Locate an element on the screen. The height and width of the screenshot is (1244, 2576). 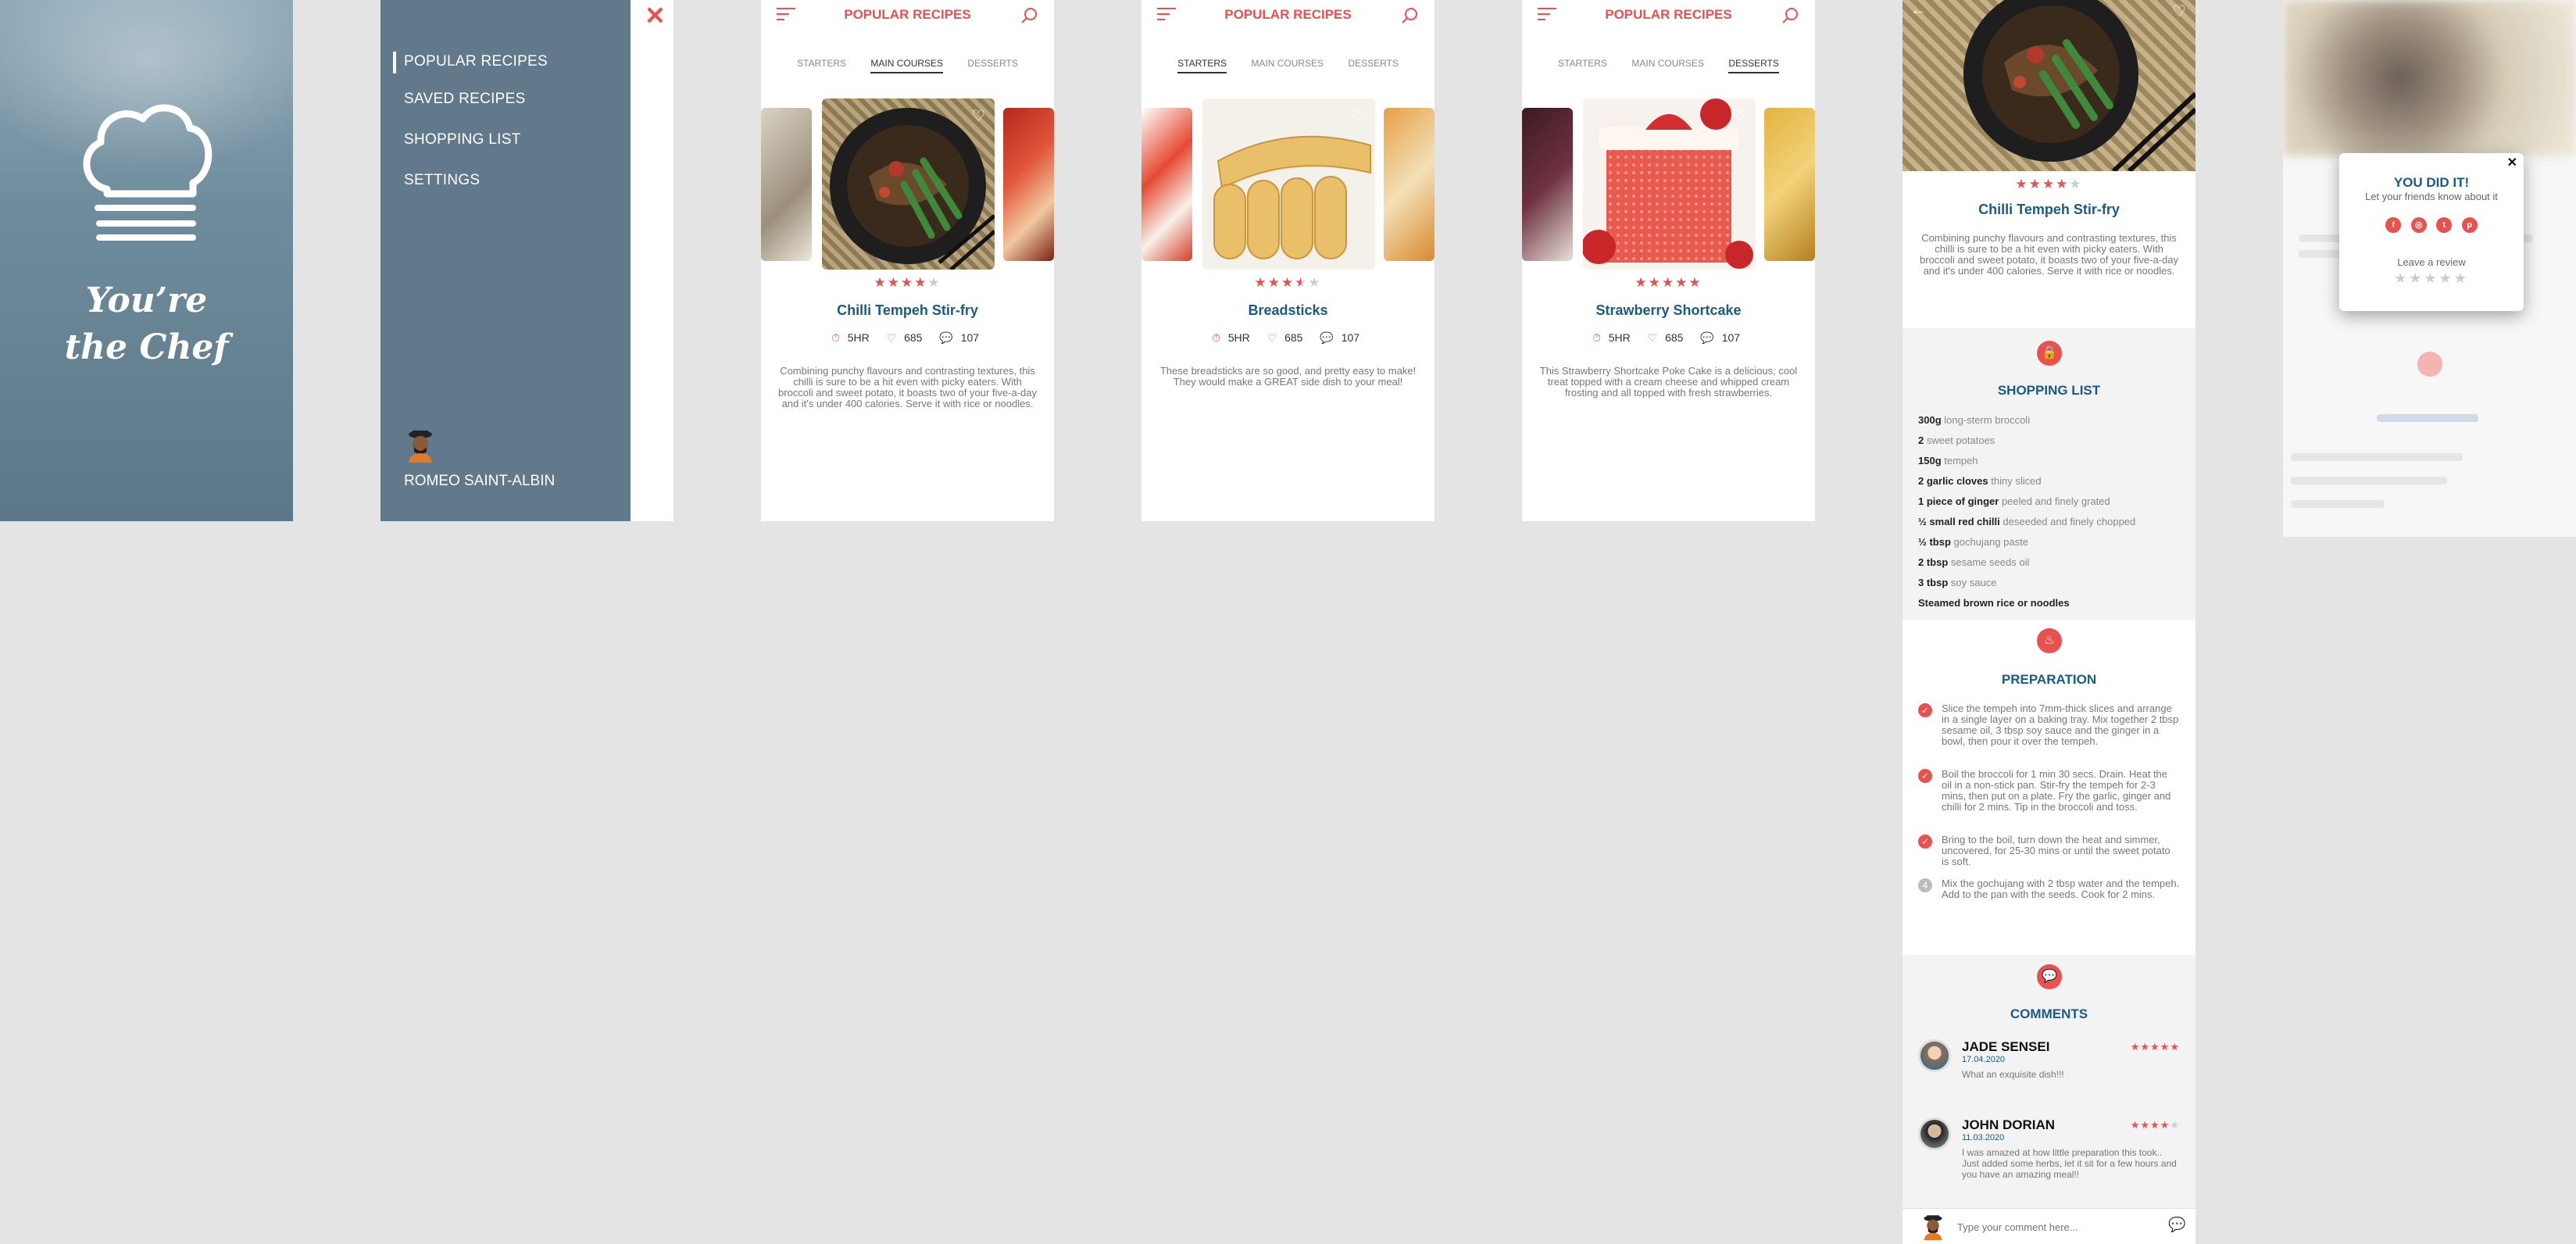
preparation-title: PREPARATION is located at coordinates (2049, 679).